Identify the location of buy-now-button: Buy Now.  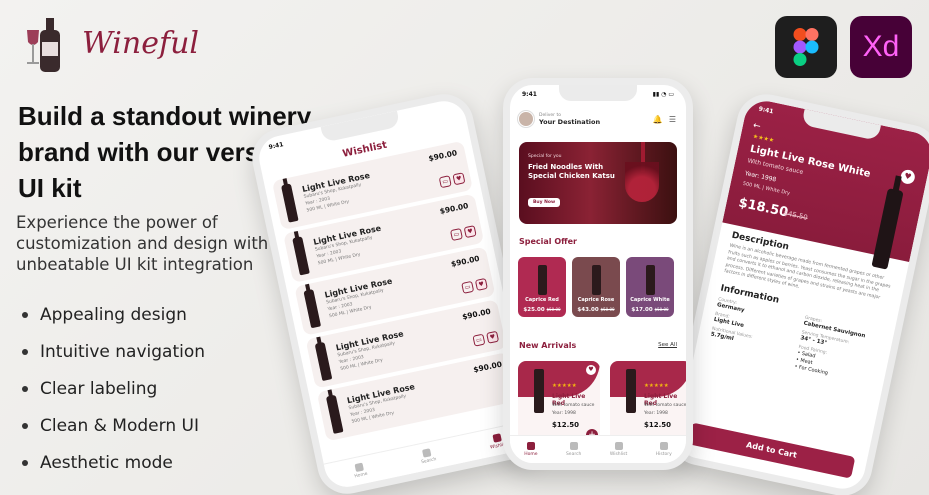
(544, 202).